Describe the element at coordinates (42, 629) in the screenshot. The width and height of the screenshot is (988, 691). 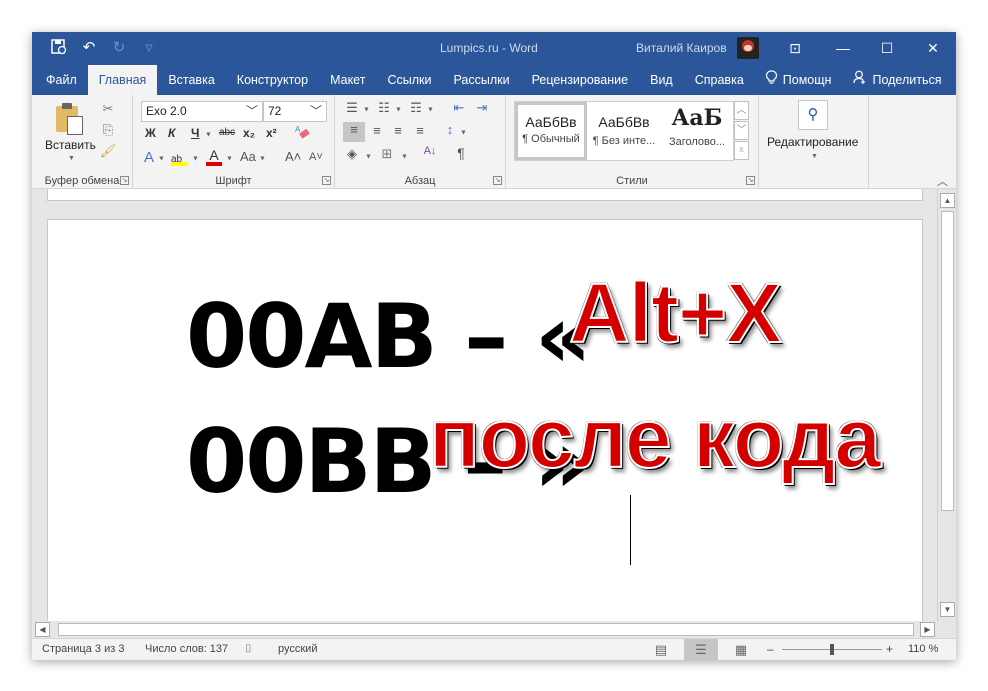
I see `scroll-left-icon: ◀` at that location.